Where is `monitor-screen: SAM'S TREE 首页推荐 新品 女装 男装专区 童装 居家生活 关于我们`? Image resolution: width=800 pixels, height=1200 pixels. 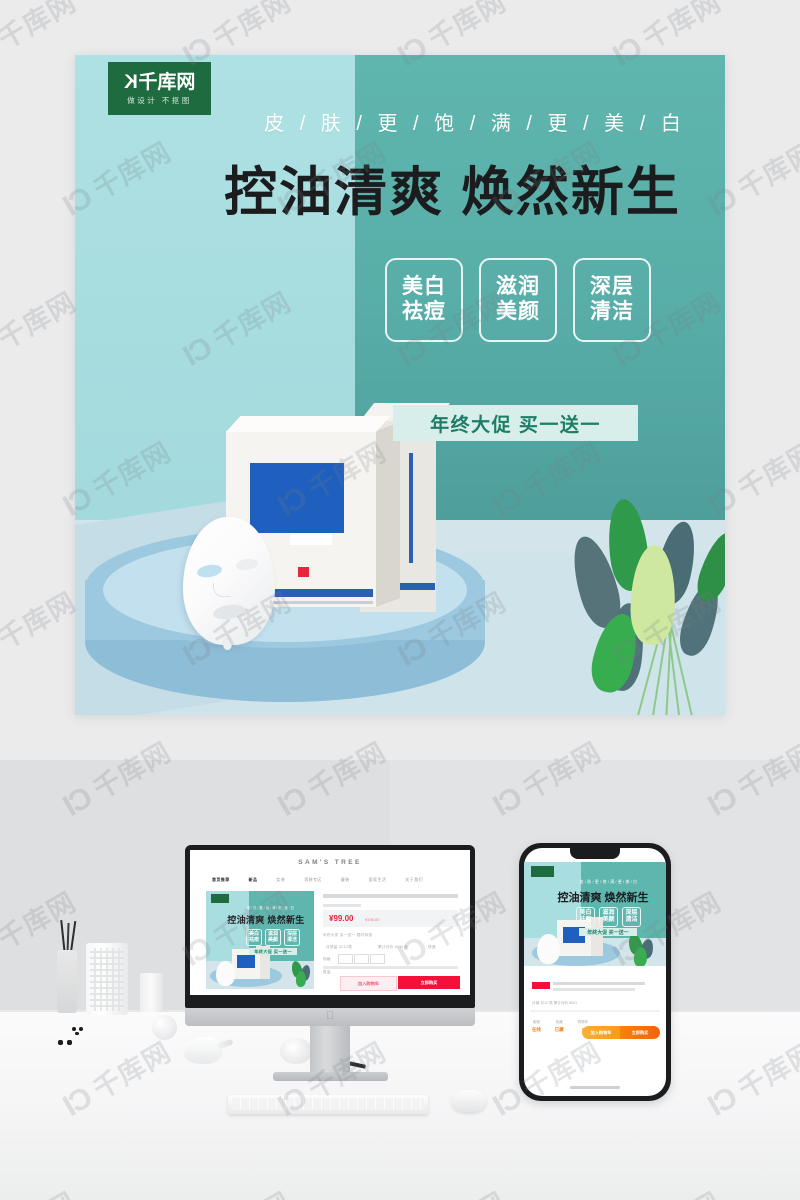 monitor-screen: SAM'S TREE 首页推荐 新品 女装 男装专区 童装 居家生活 关于我们 is located at coordinates (330, 922).